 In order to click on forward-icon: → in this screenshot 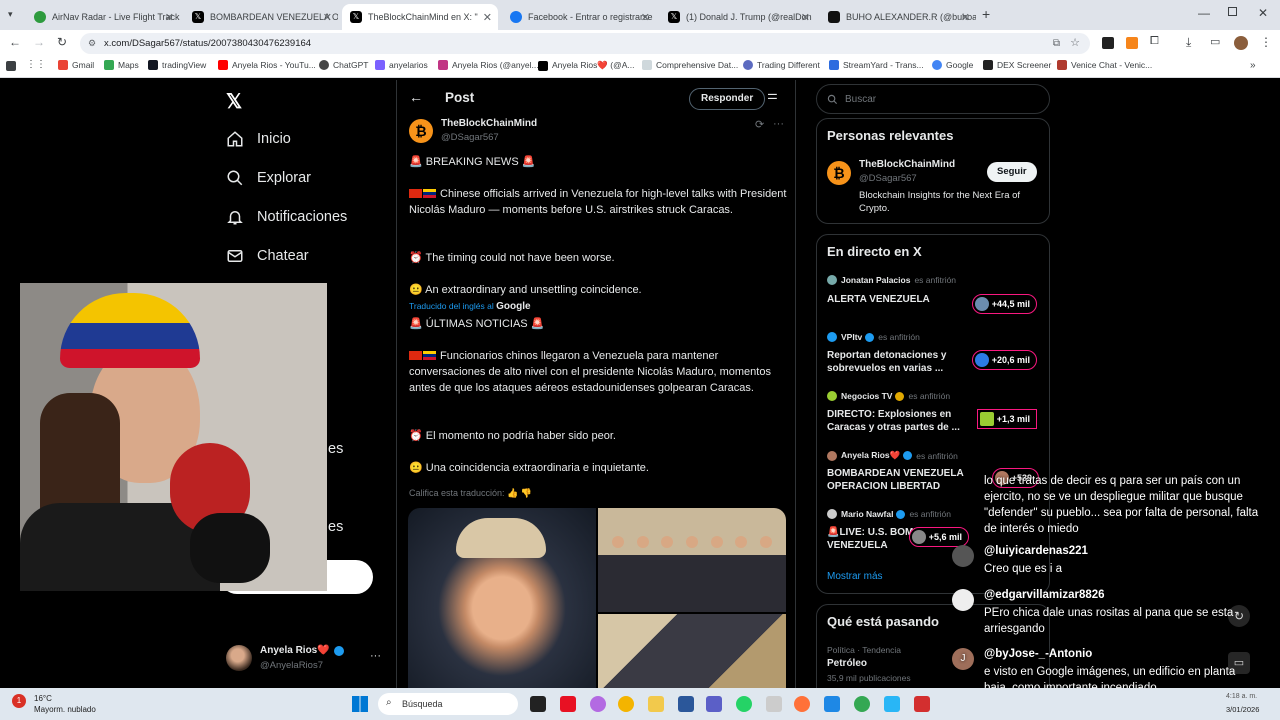, I will do `click(39, 42)`.